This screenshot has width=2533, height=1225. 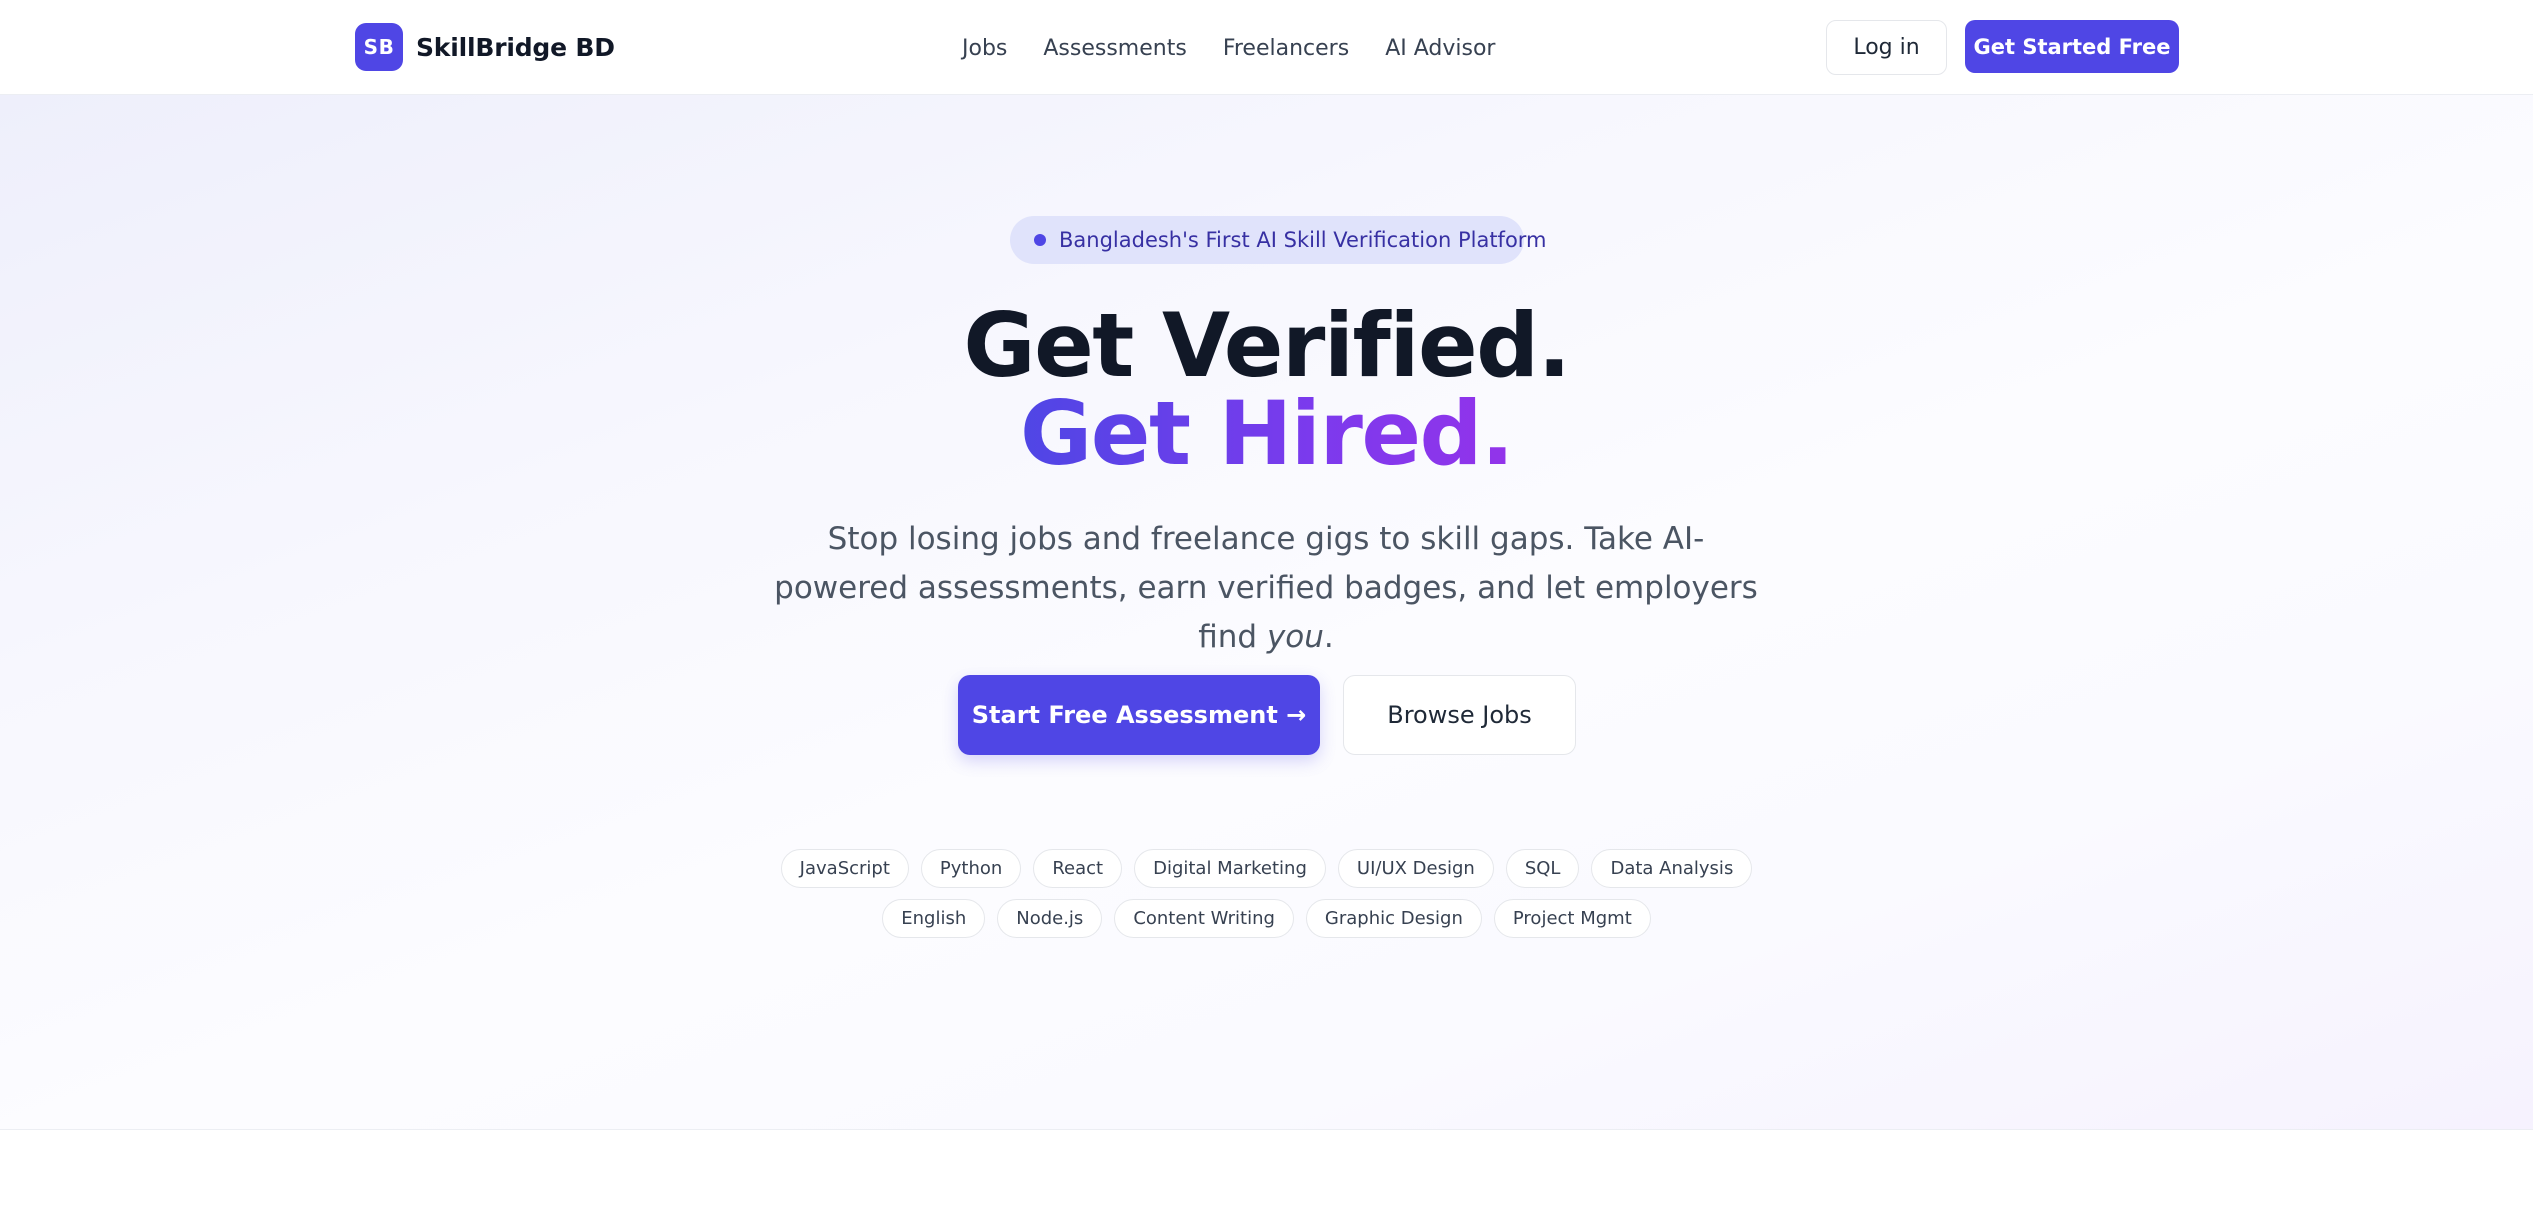 I want to click on skill-chip-python: Python, so click(x=971, y=868).